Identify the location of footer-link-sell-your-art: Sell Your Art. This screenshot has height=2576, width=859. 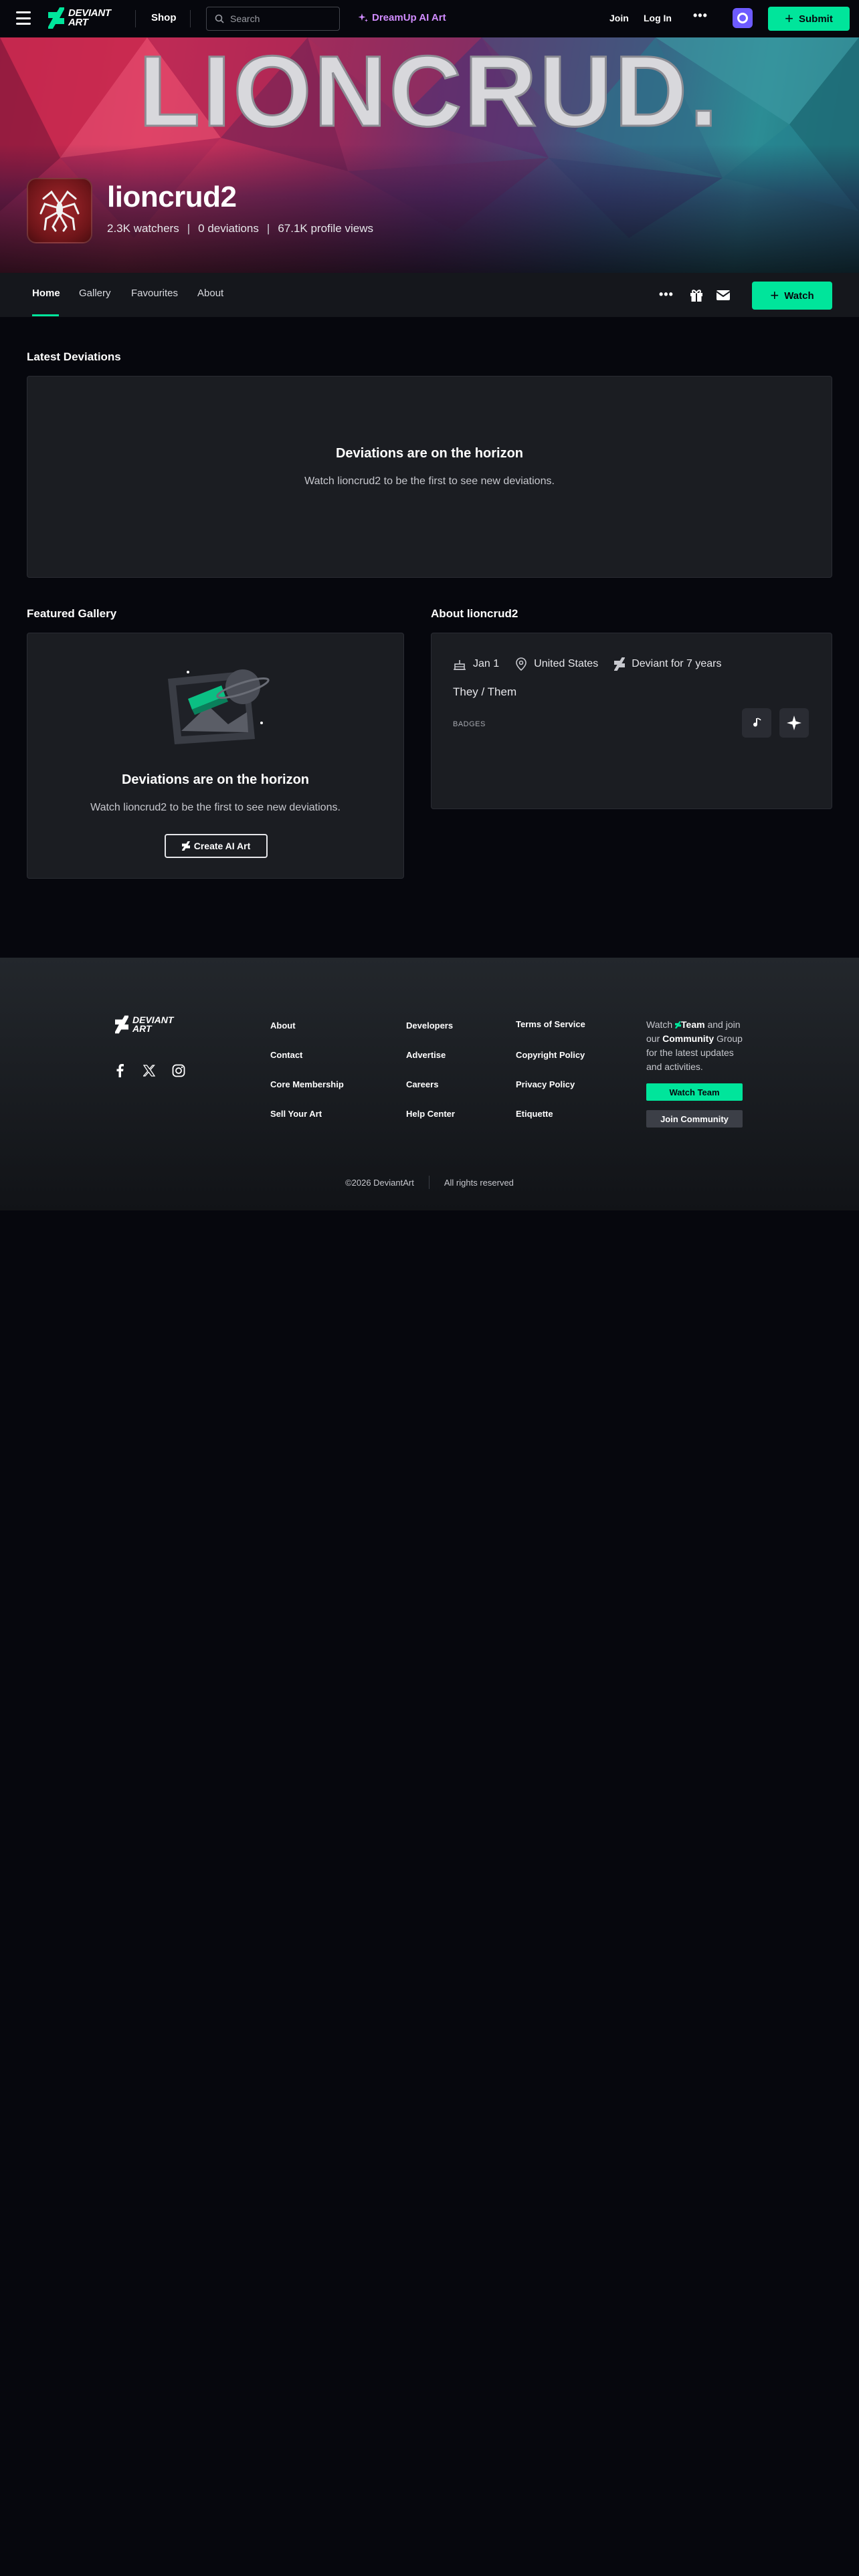
(296, 1114).